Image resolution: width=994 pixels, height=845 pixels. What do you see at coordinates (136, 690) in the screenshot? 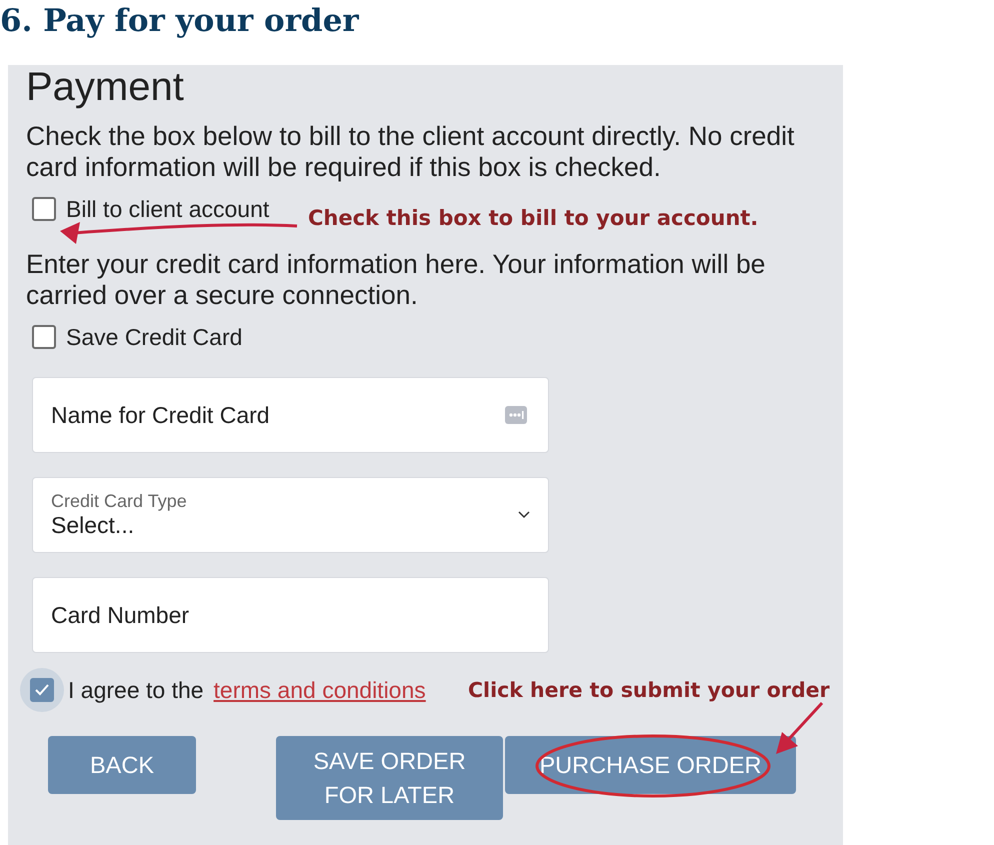
I see `agree-text: I agree to the` at bounding box center [136, 690].